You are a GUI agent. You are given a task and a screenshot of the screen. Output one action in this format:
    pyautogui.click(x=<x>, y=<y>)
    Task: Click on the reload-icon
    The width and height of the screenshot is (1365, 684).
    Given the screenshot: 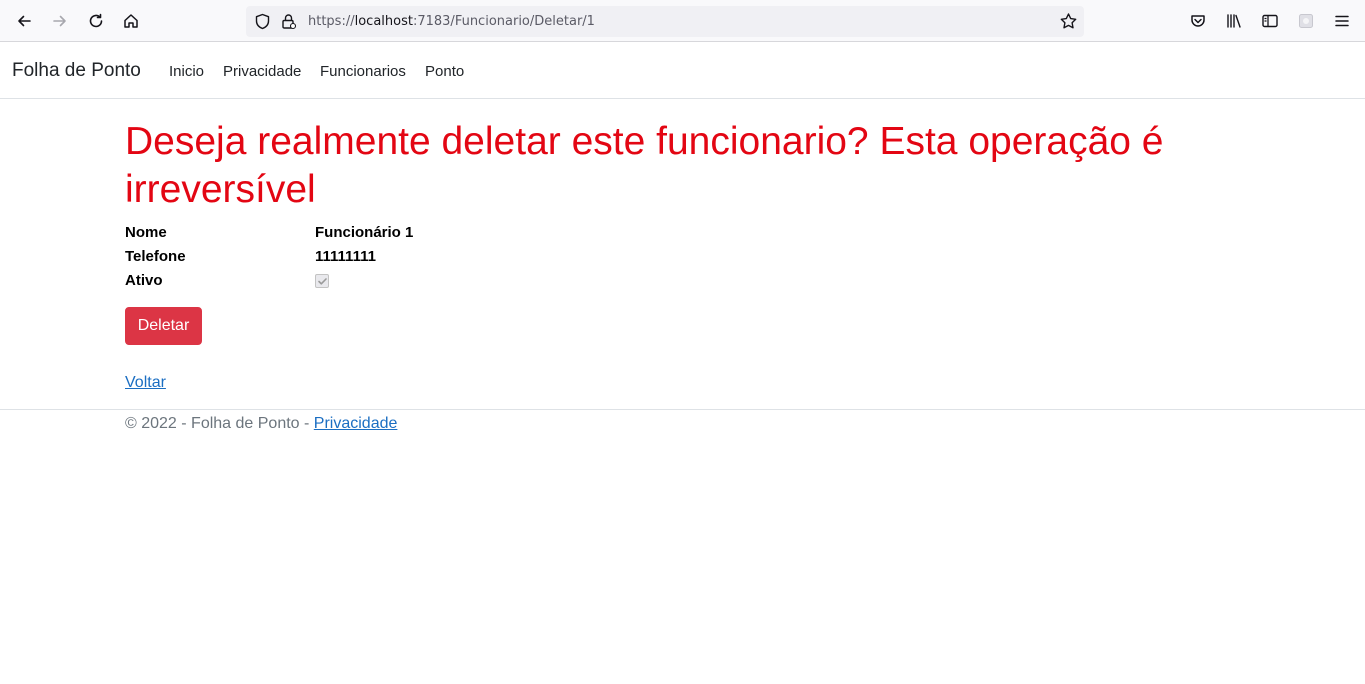 What is the action you would take?
    pyautogui.click(x=96, y=21)
    